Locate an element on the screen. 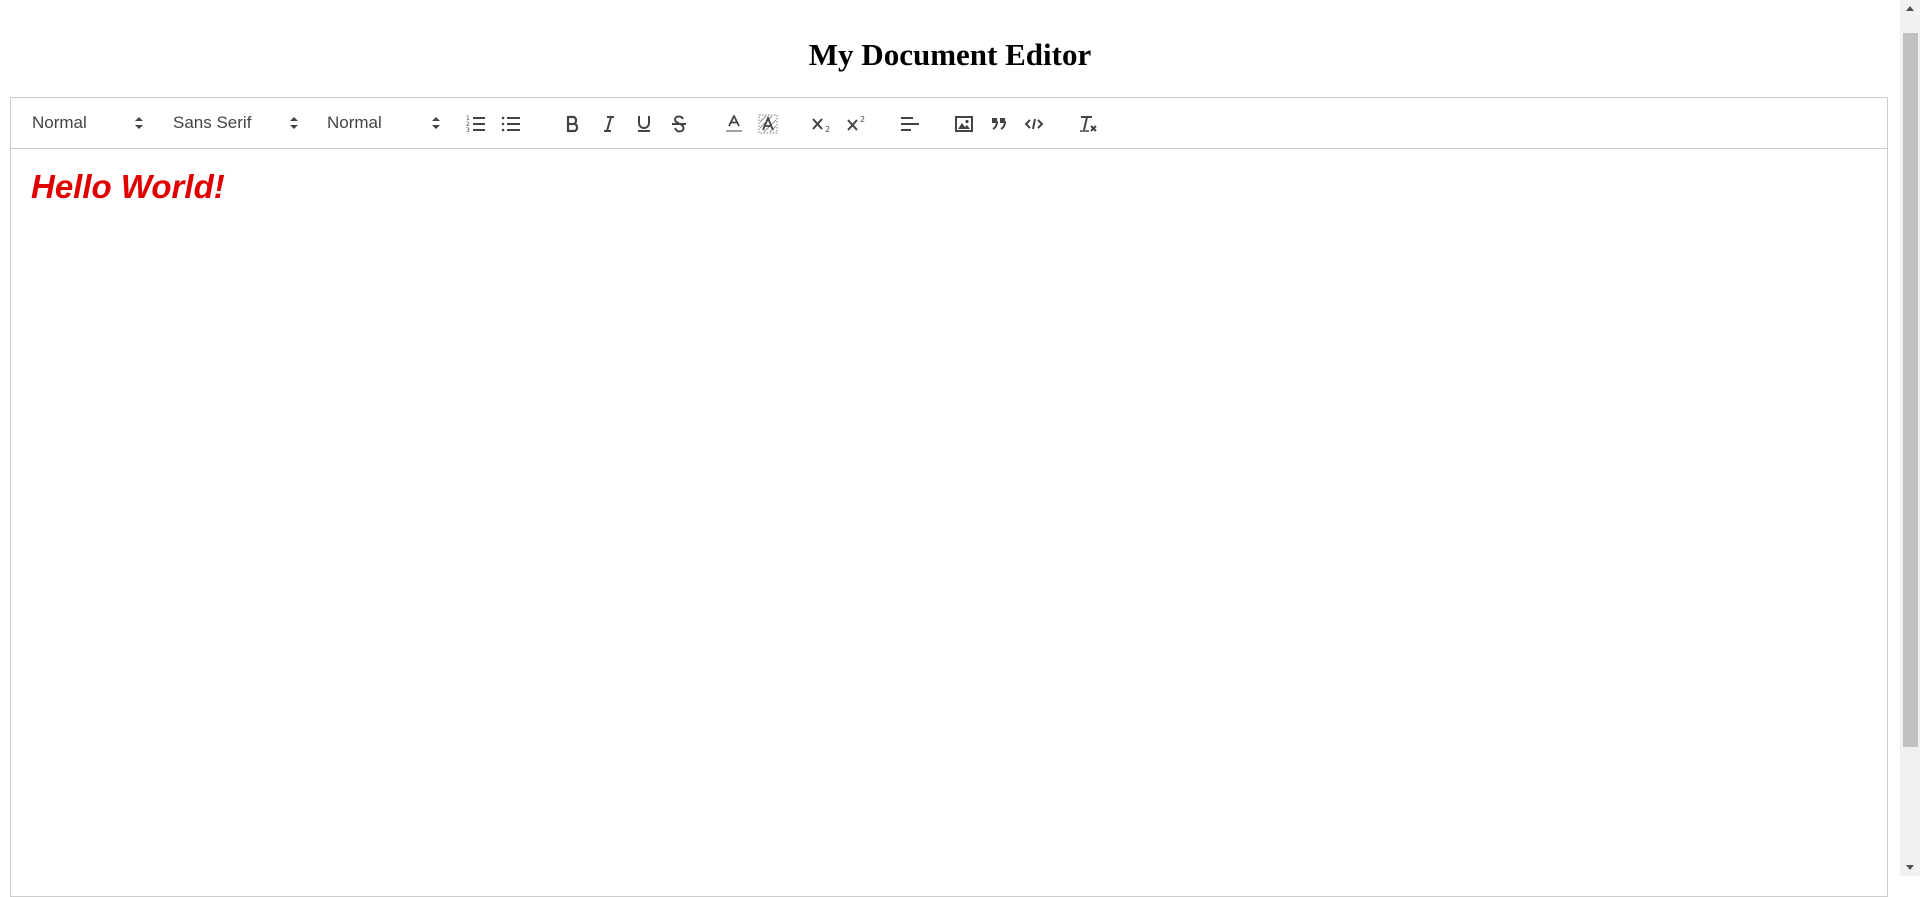  blockquote-icon is located at coordinates (999, 124).